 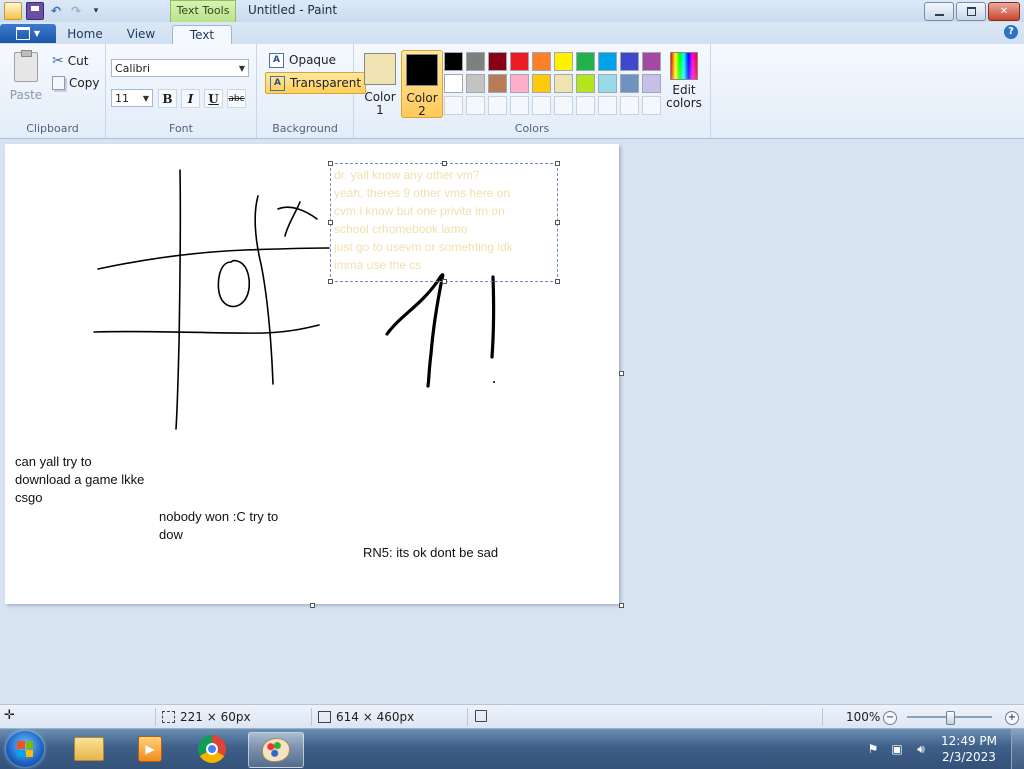 What do you see at coordinates (264, 290) in the screenshot?
I see `grid-line-vertical-right` at bounding box center [264, 290].